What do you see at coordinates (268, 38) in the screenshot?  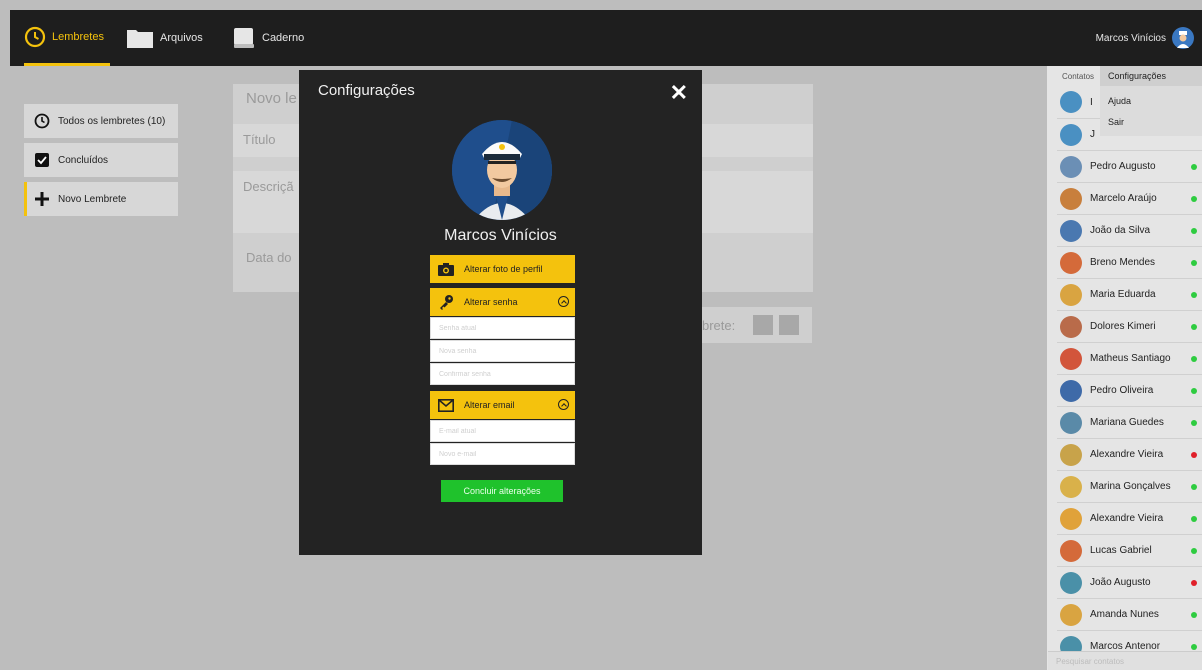 I see `nav-caderno: Caderno` at bounding box center [268, 38].